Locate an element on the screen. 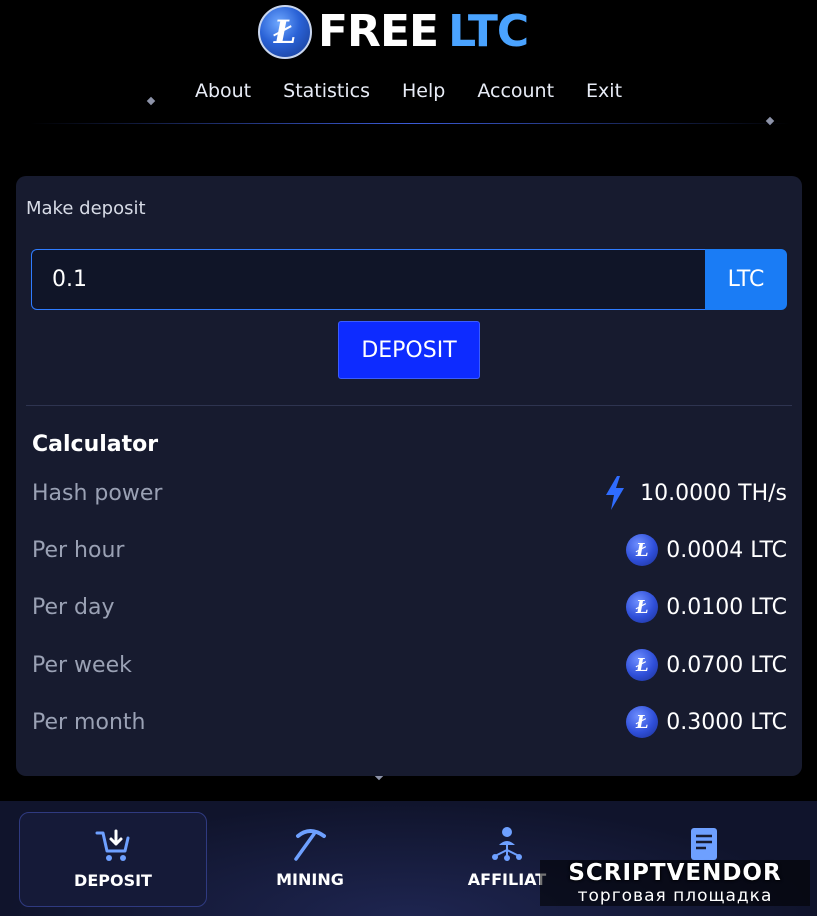  calc-value: Ł 0.0700 LTC is located at coordinates (706, 665).